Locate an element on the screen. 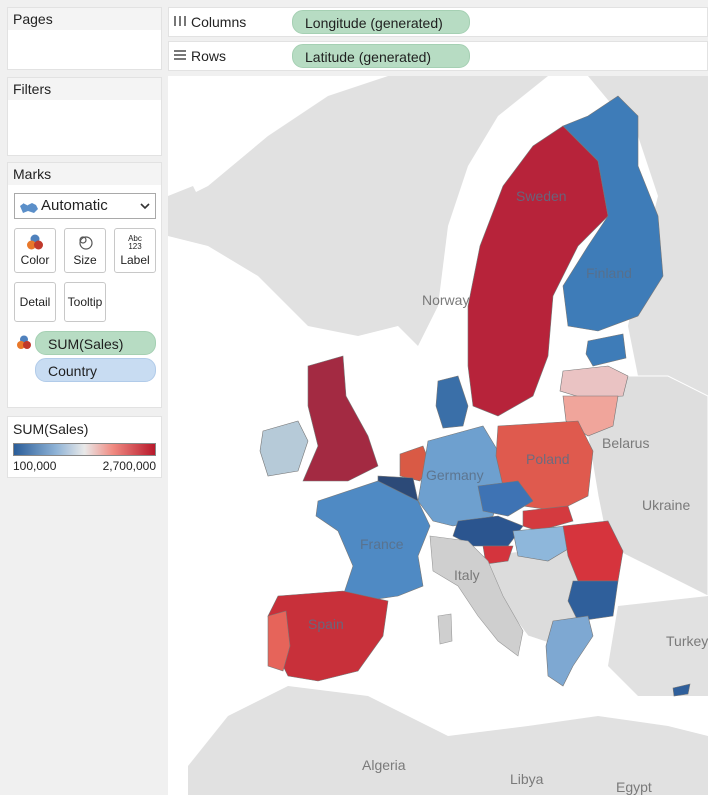  color-button: Color is located at coordinates (35, 250).